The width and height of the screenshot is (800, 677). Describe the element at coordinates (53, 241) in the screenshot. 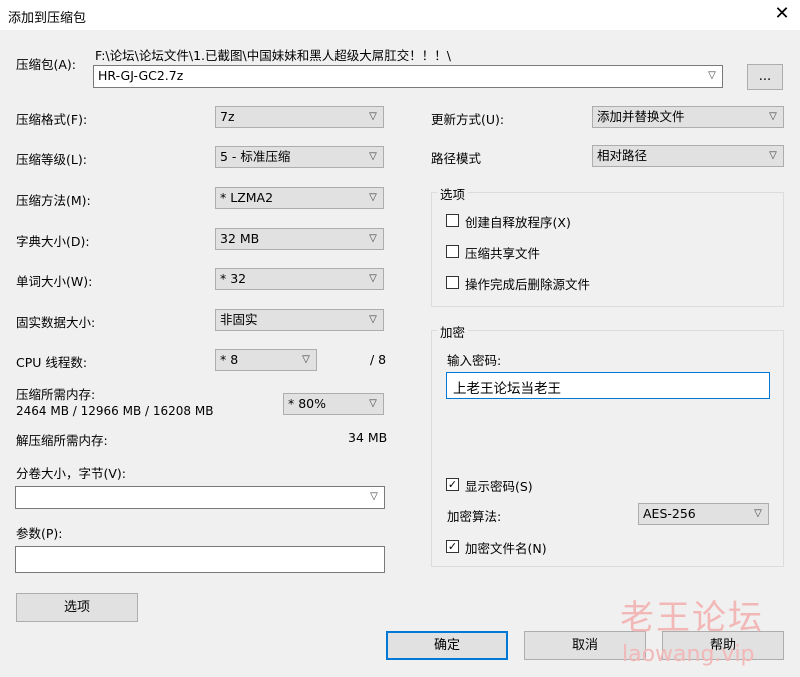

I see `dict-label: 字典大小(D):` at that location.